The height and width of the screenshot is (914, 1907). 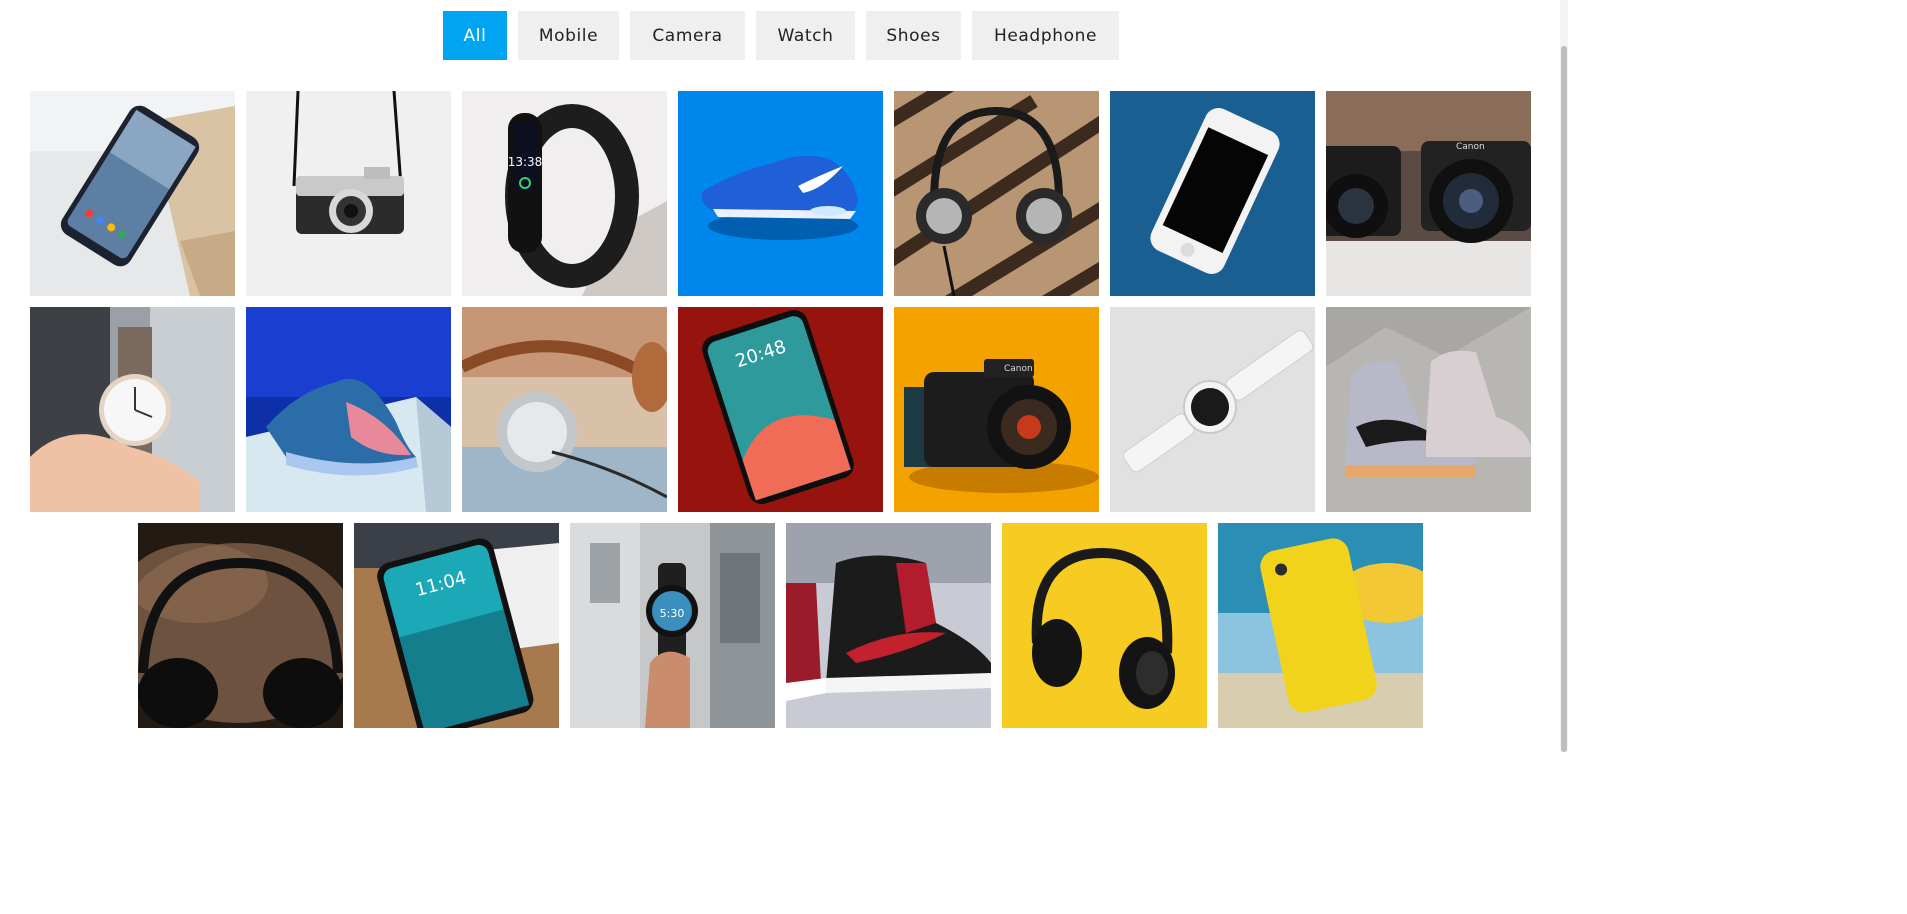 I want to click on orange-camera-image: Canon, so click(x=996, y=409).